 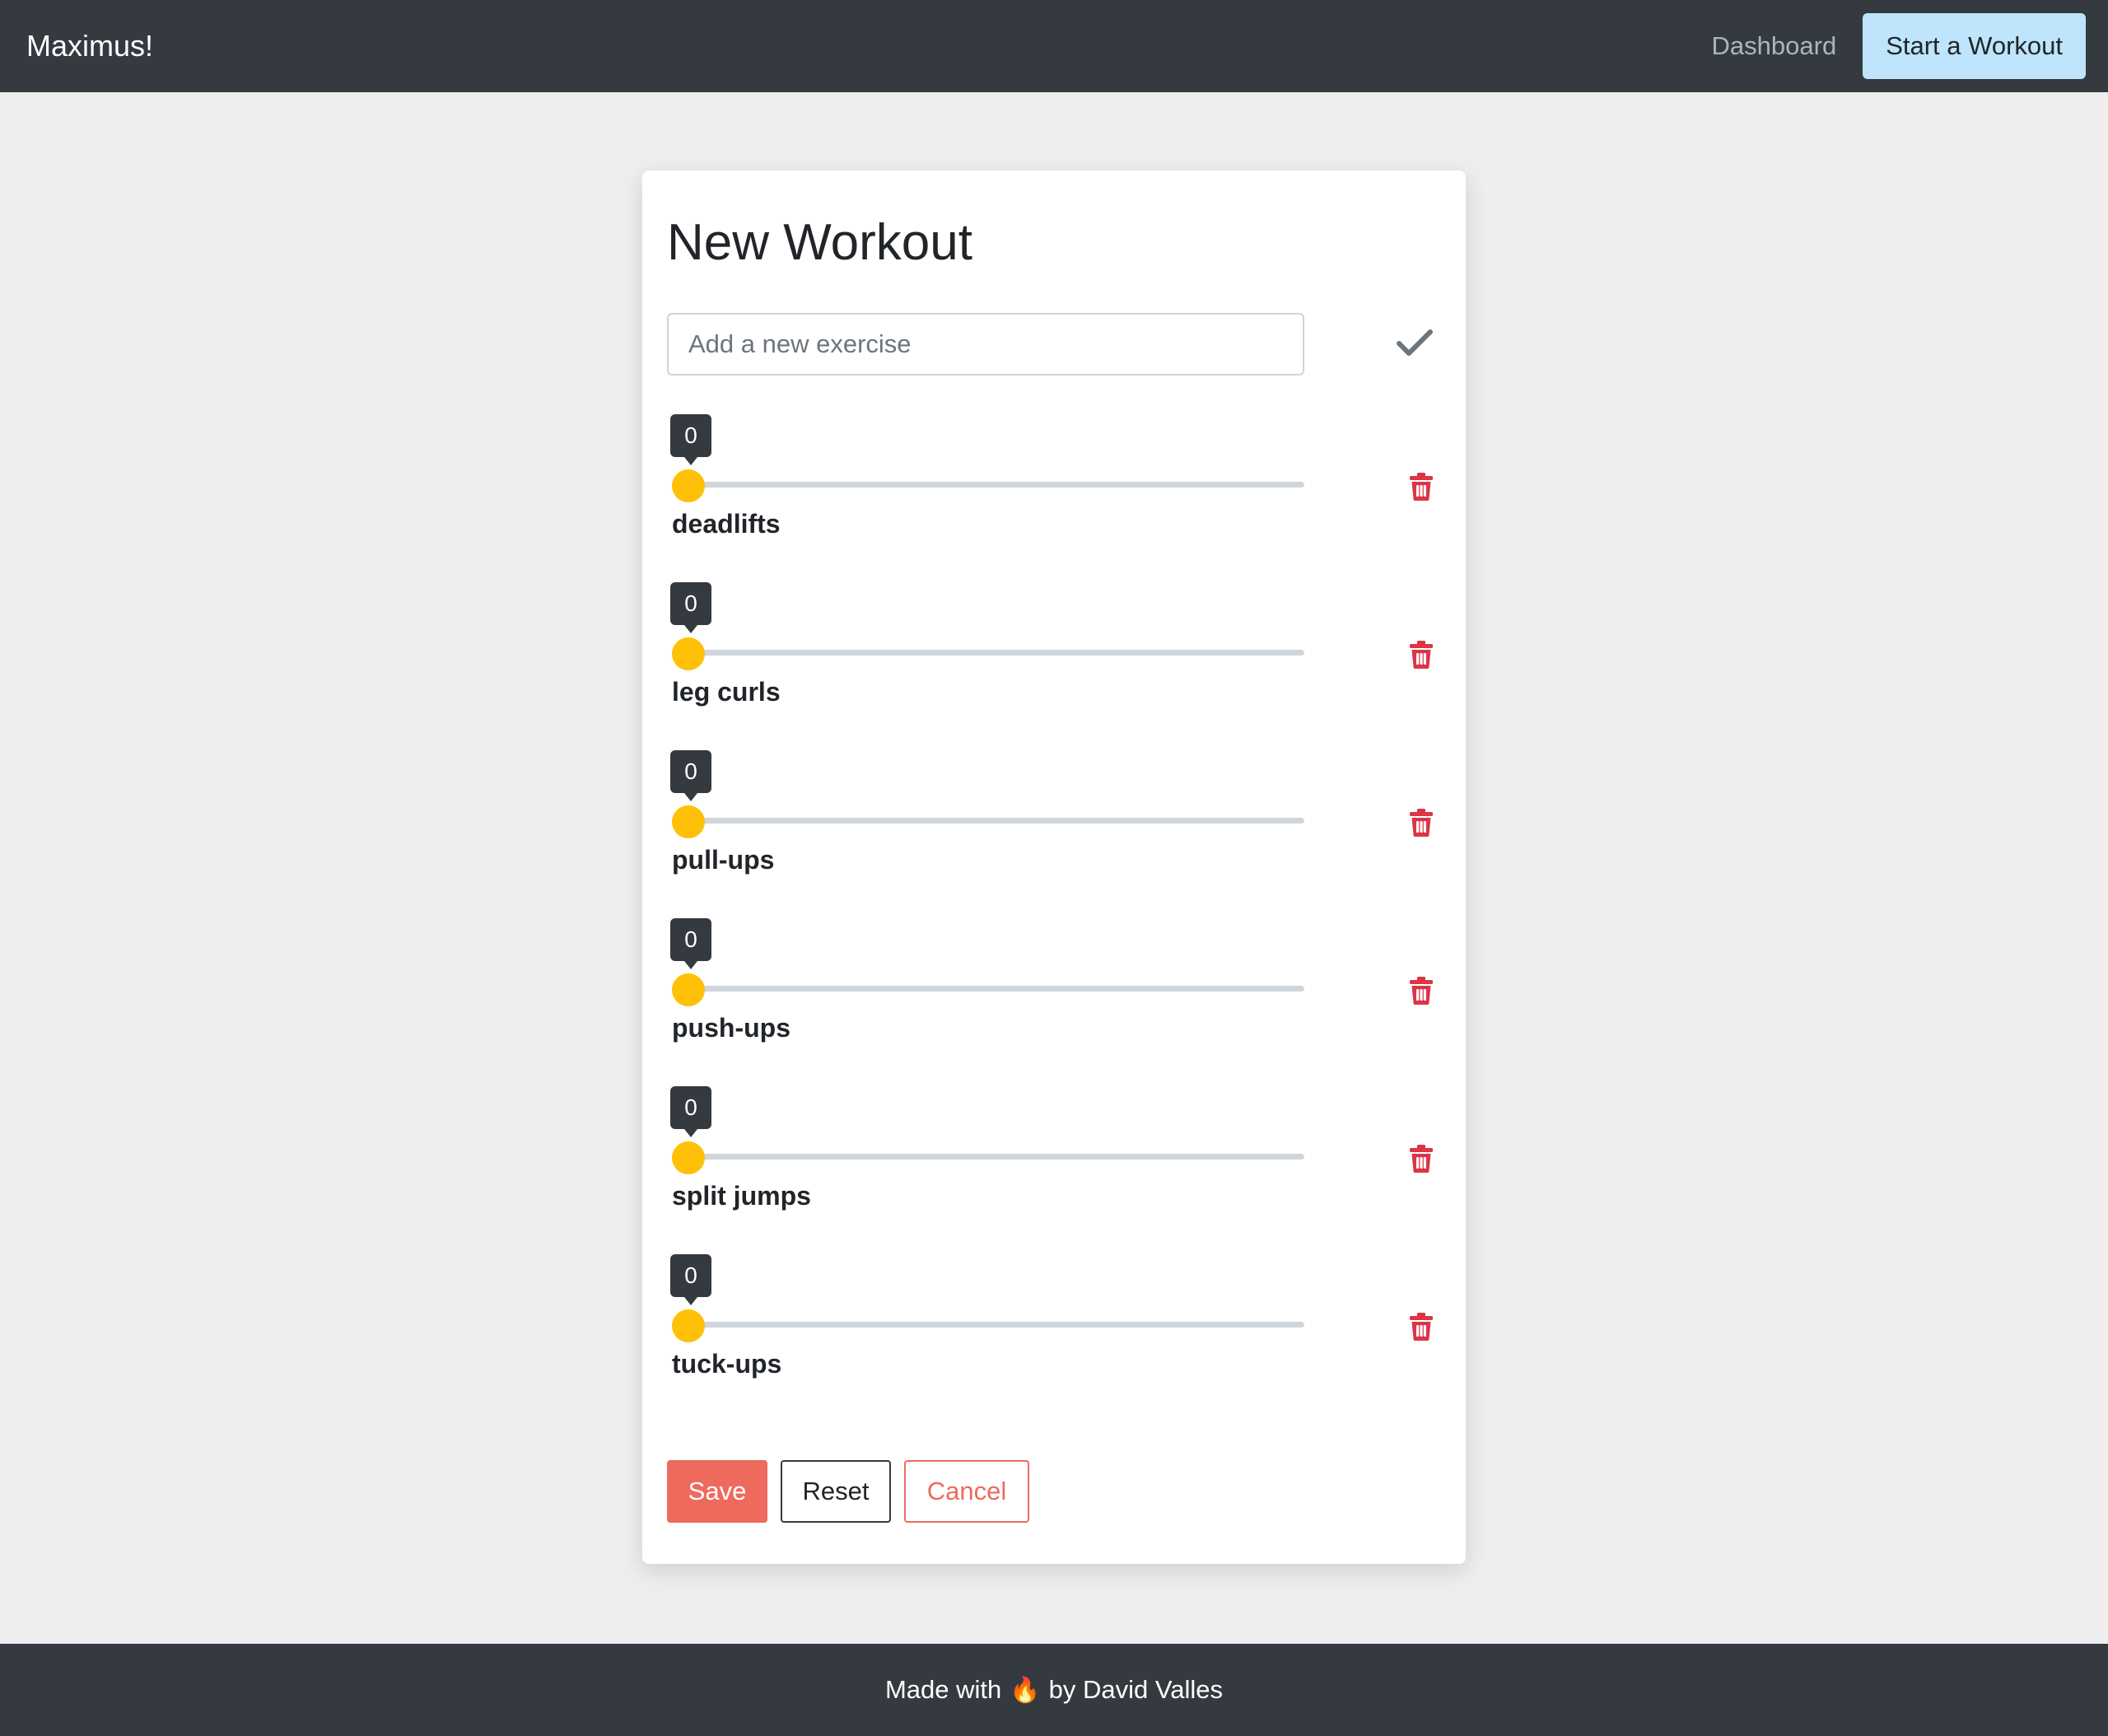 I want to click on exercise-row: 0 leg curls, so click(x=1054, y=666).